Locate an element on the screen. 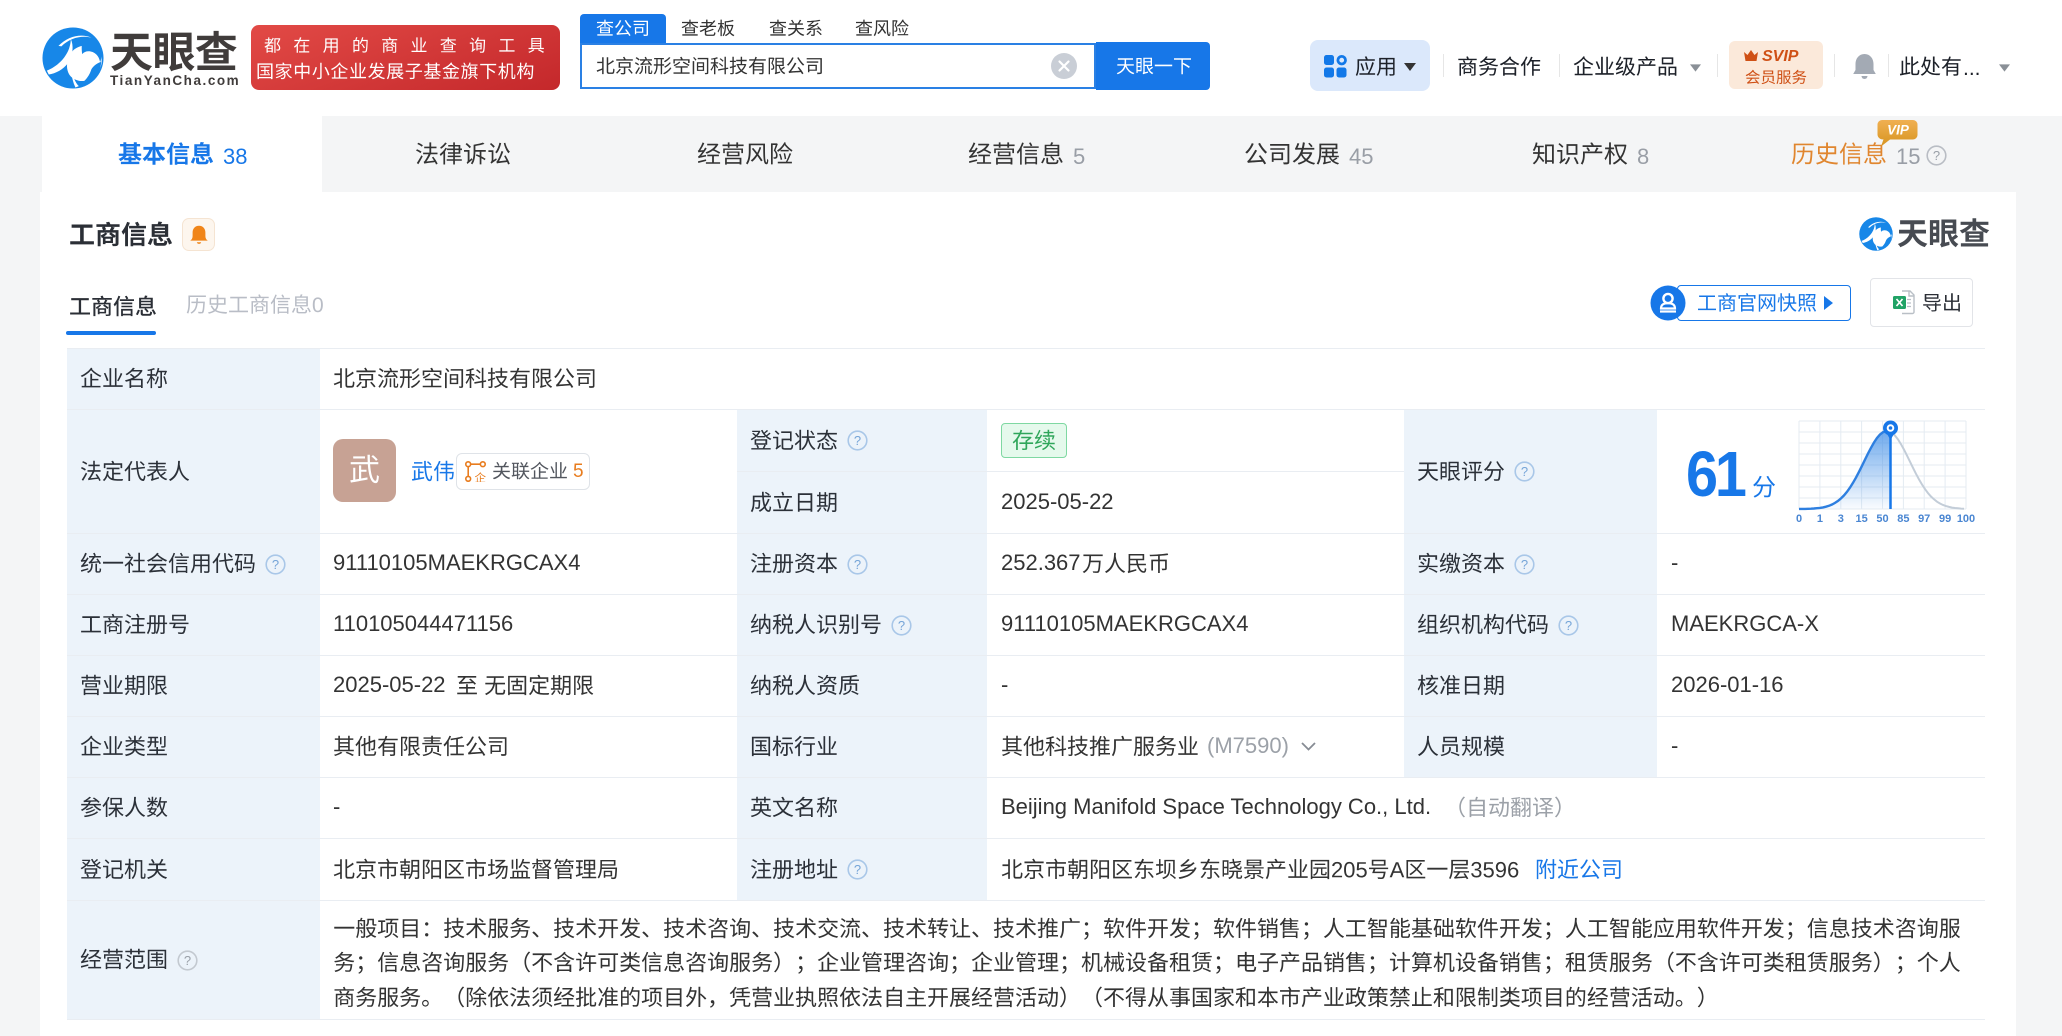  svg-text: 3 is located at coordinates (1841, 519).